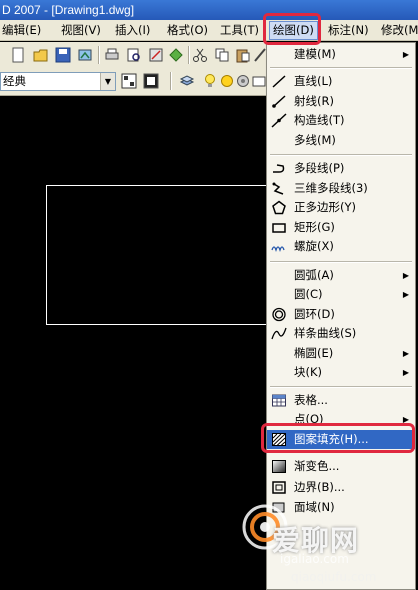 The width and height of the screenshot is (418, 590). Describe the element at coordinates (341, 140) in the screenshot. I see `menu-item-multiline: 多线(M)` at that location.